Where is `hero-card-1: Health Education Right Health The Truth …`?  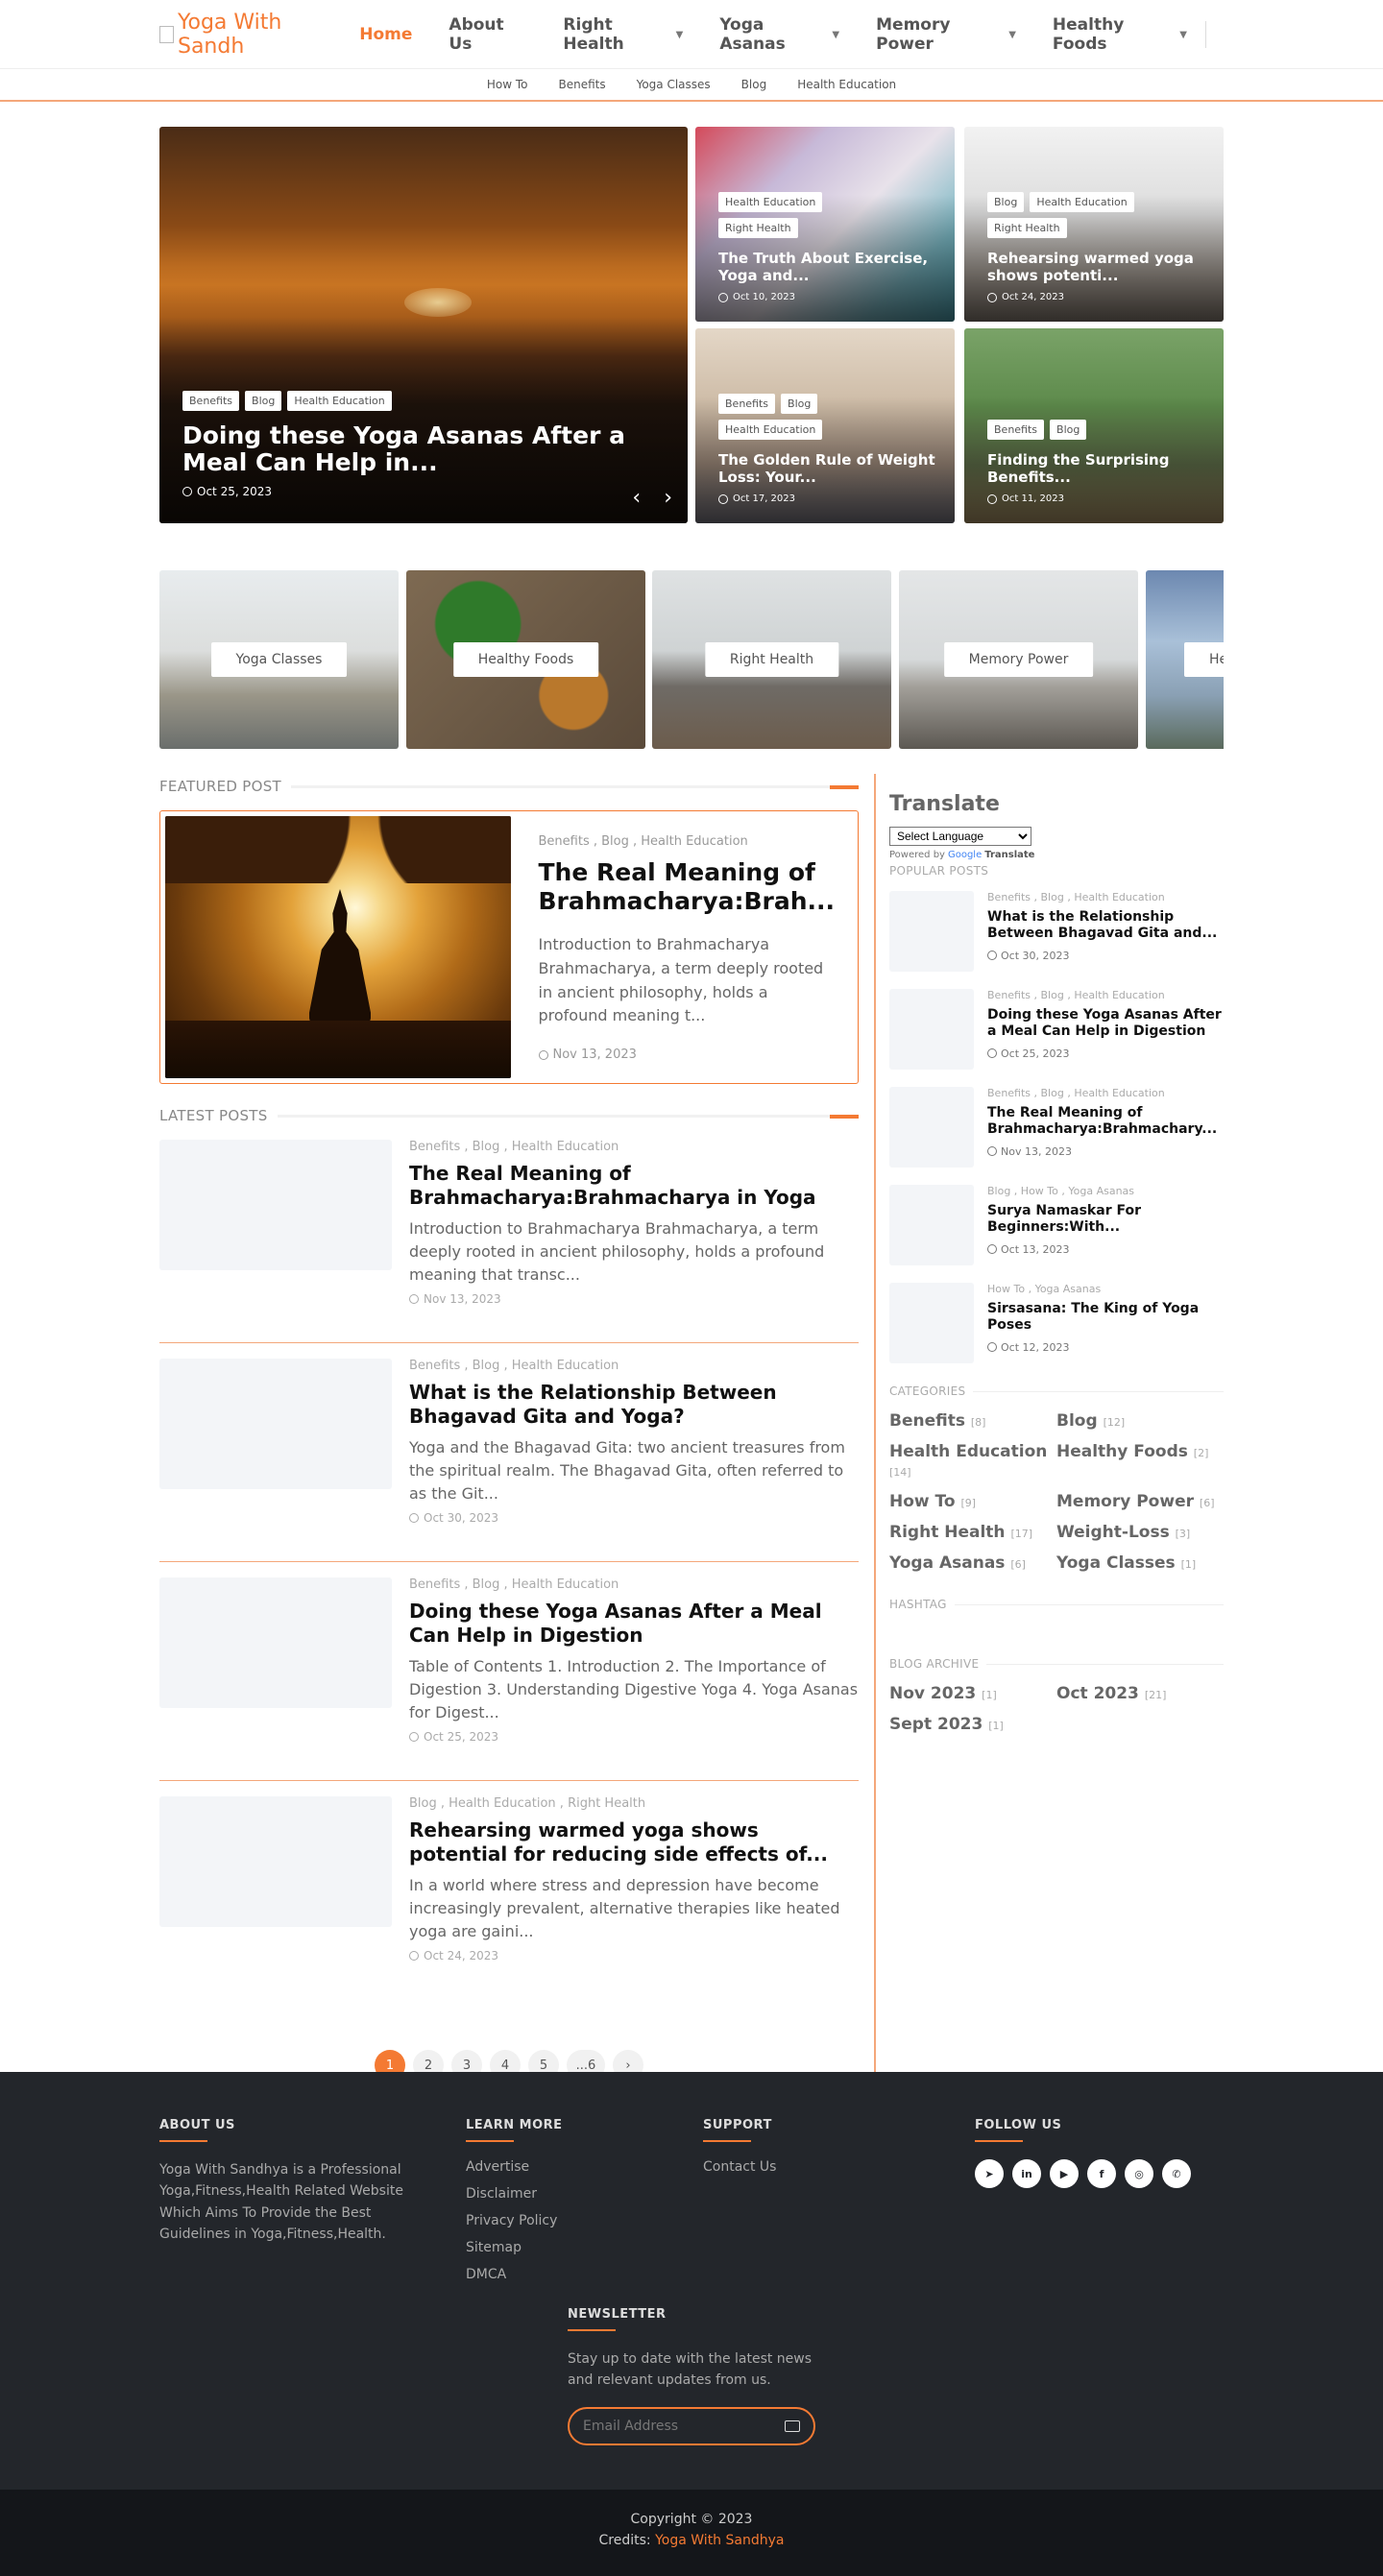 hero-card-1: Health Education Right Health The Truth … is located at coordinates (825, 224).